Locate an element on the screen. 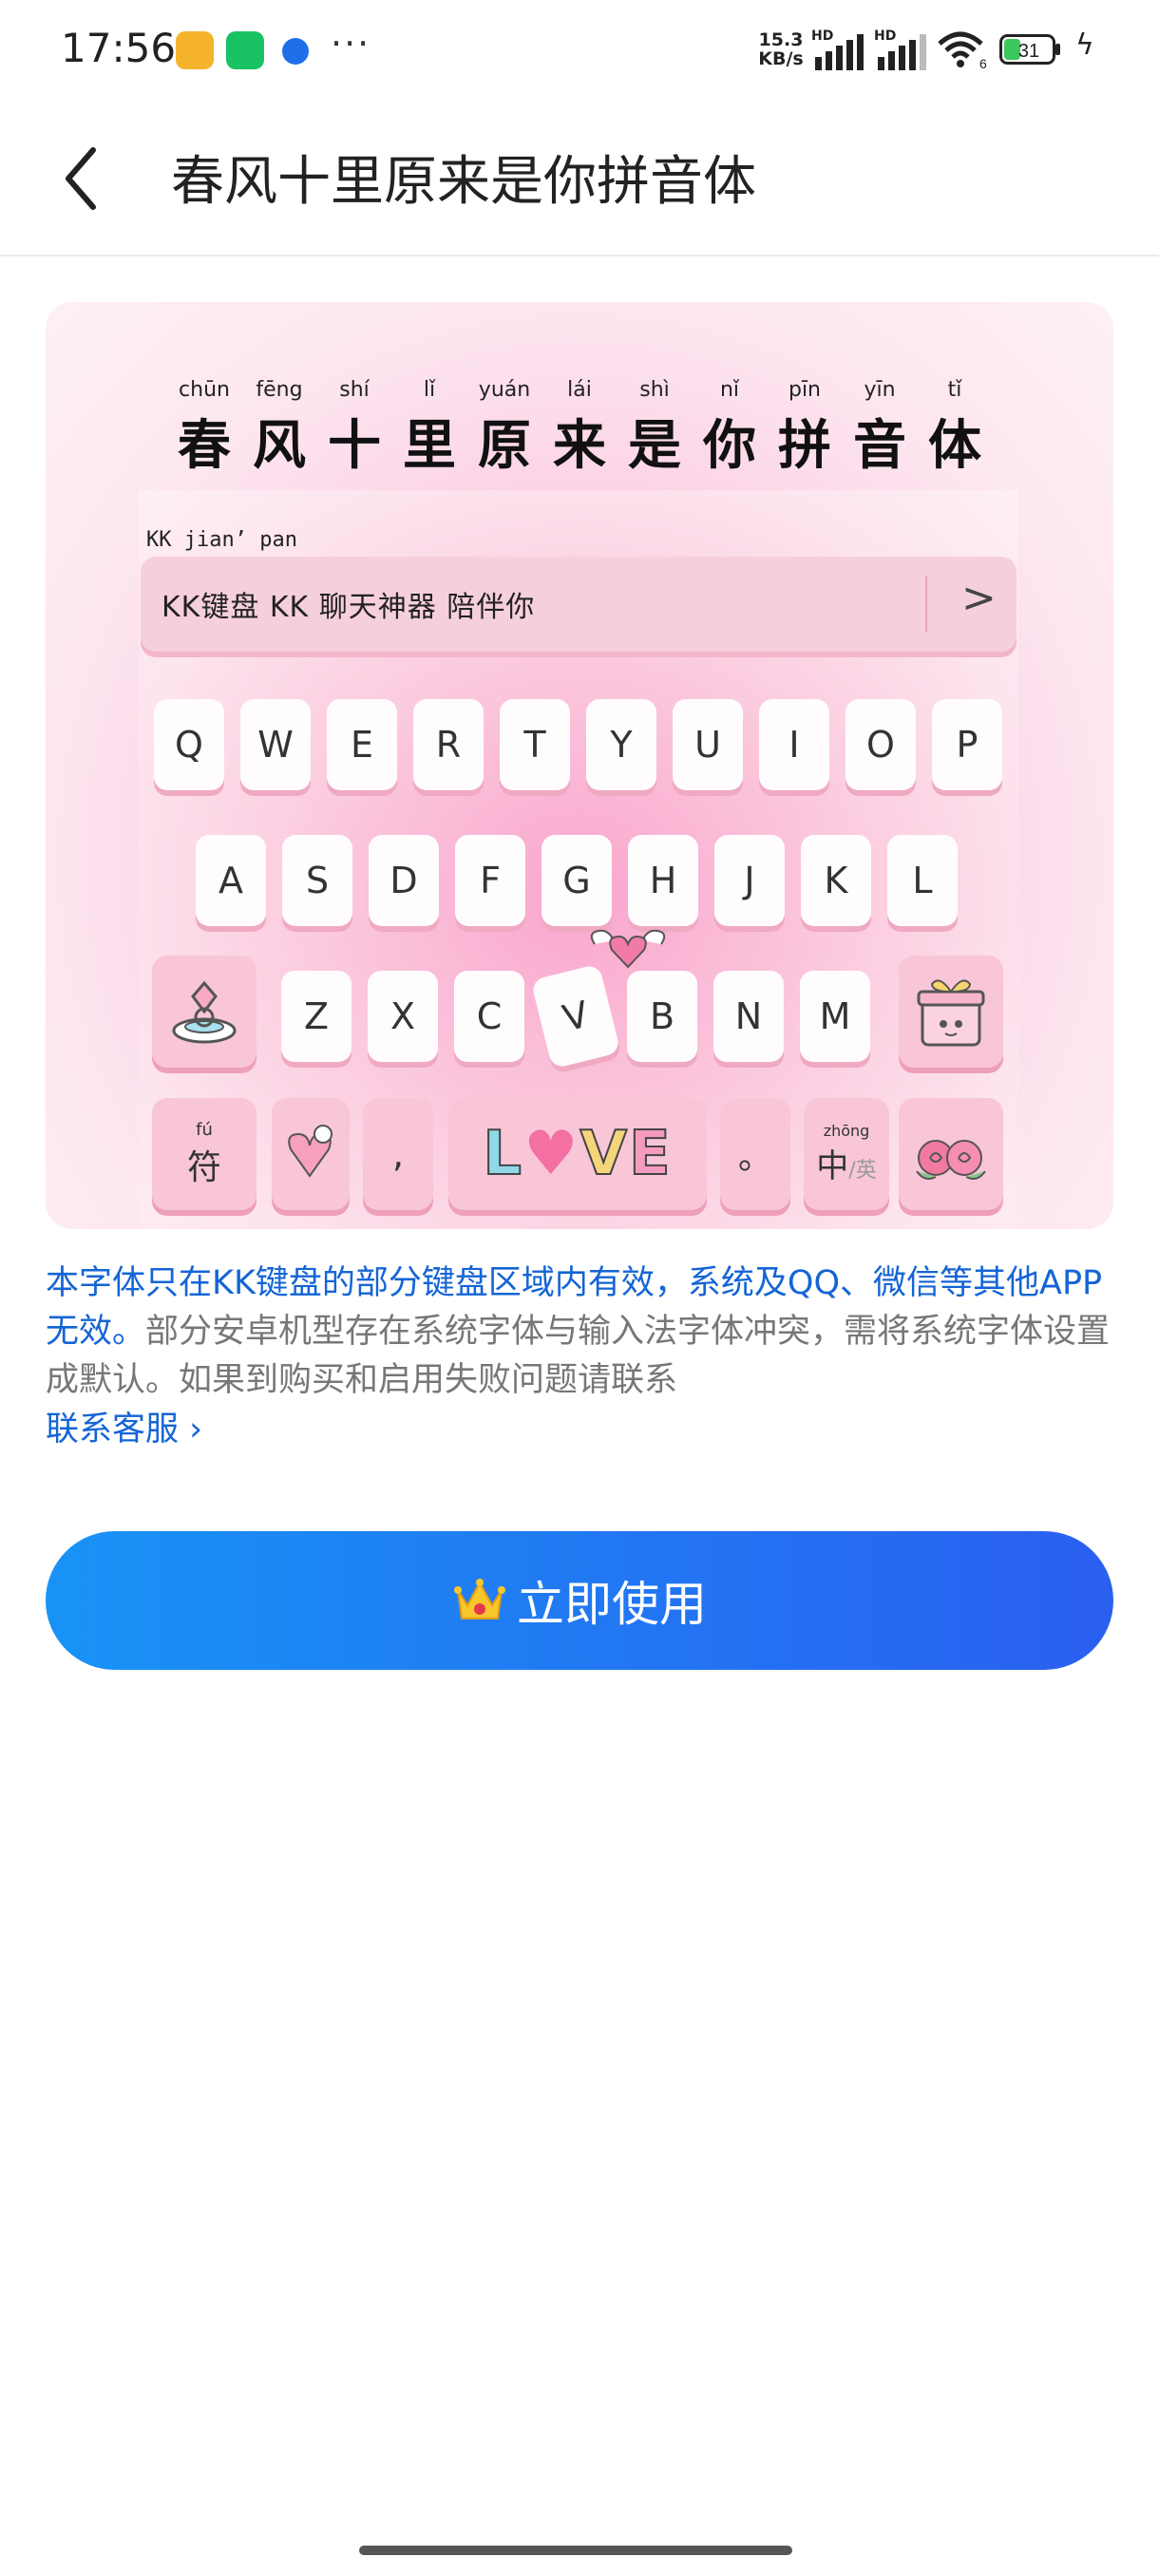 This screenshot has width=1159, height=2576. symbol-key: fú 符 is located at coordinates (204, 1154).